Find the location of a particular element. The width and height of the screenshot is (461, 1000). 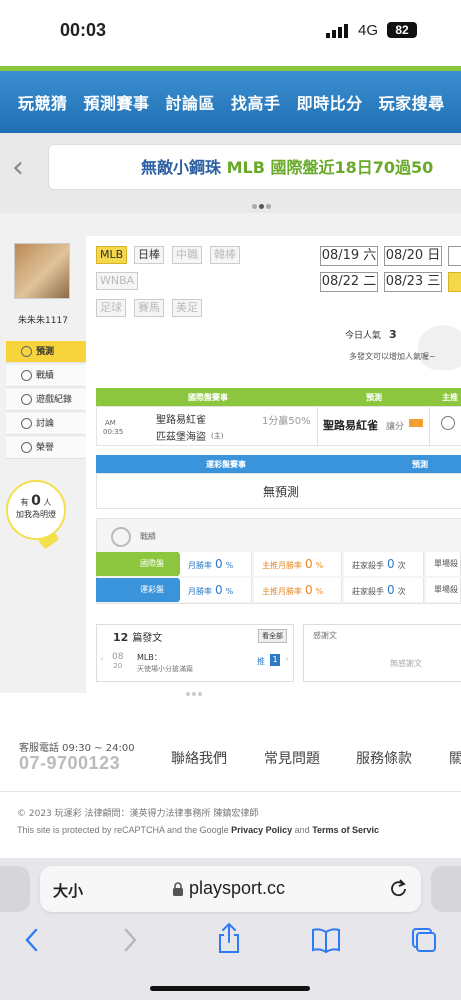

honor-icon is located at coordinates (26, 447).